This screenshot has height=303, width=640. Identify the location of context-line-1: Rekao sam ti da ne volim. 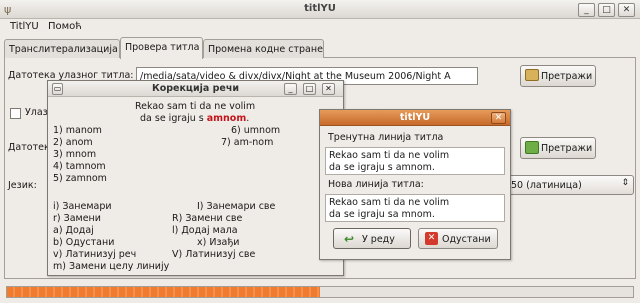
(195, 106).